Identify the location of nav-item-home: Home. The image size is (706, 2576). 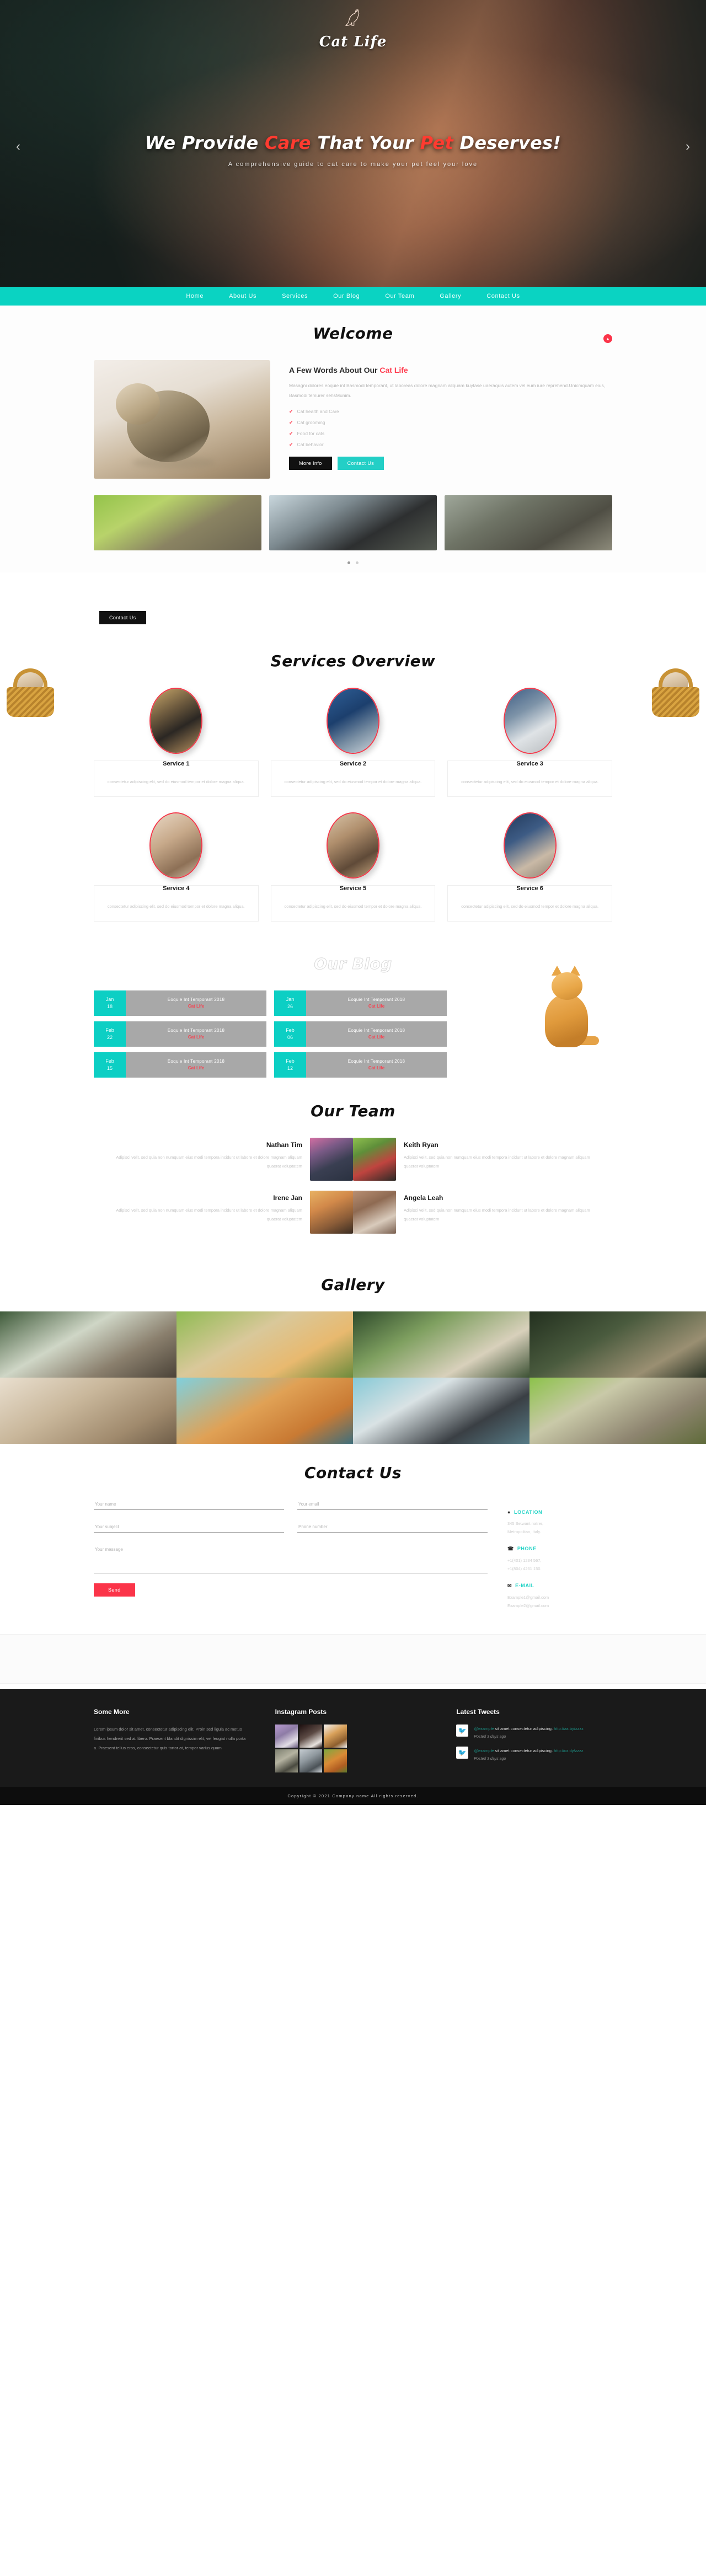
(195, 296).